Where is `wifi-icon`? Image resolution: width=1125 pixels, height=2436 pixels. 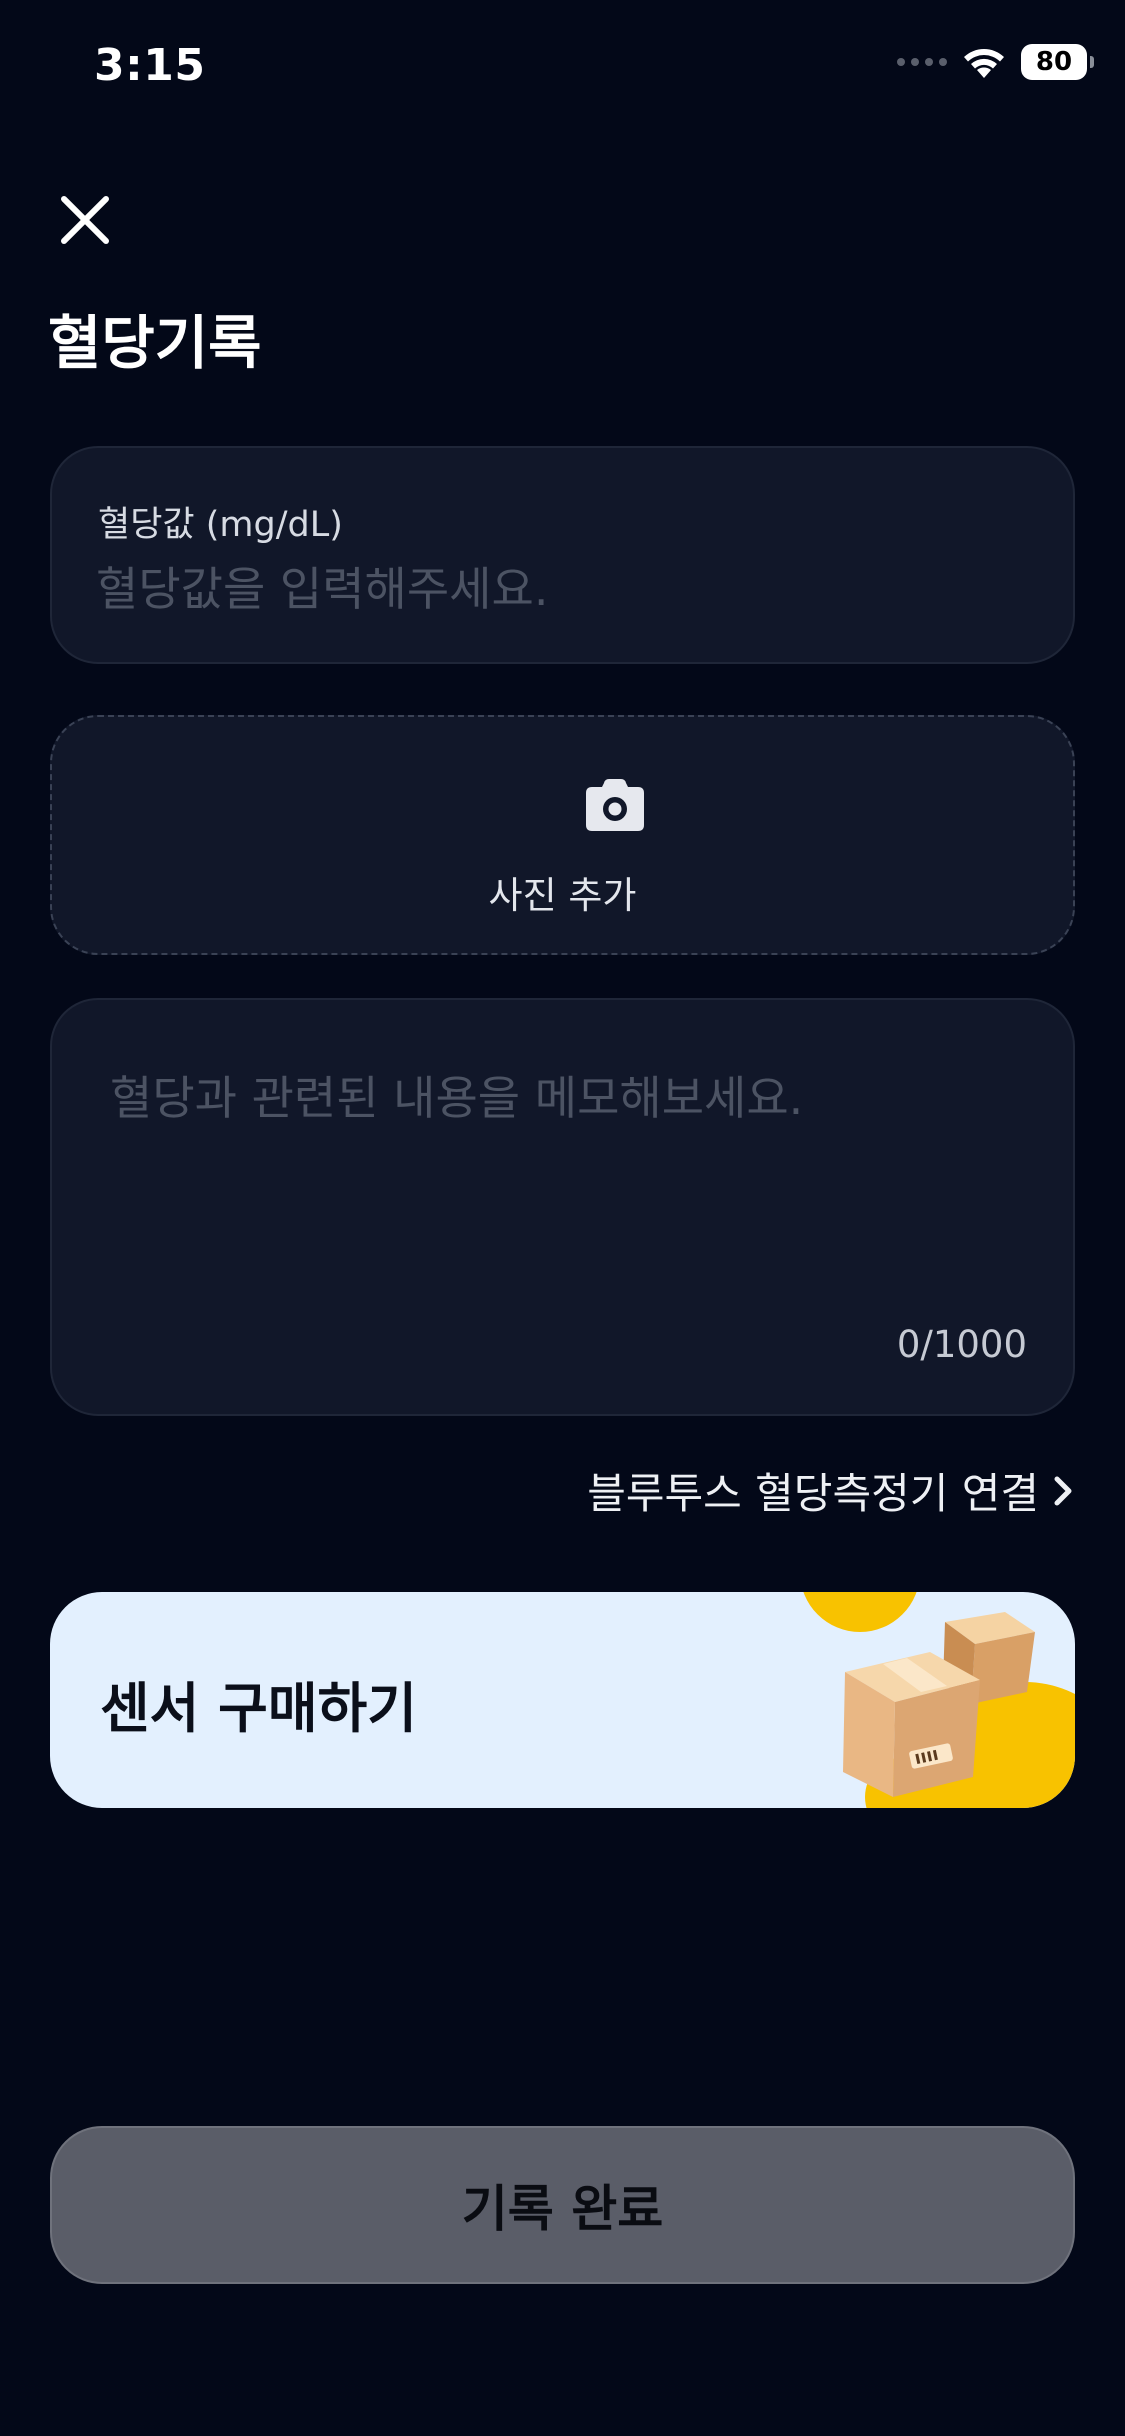
wifi-icon is located at coordinates (984, 63).